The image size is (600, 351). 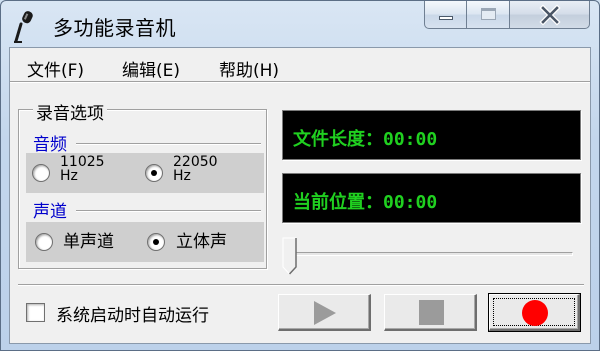 What do you see at coordinates (55, 68) in the screenshot?
I see `menu-file: 文件(F)` at bounding box center [55, 68].